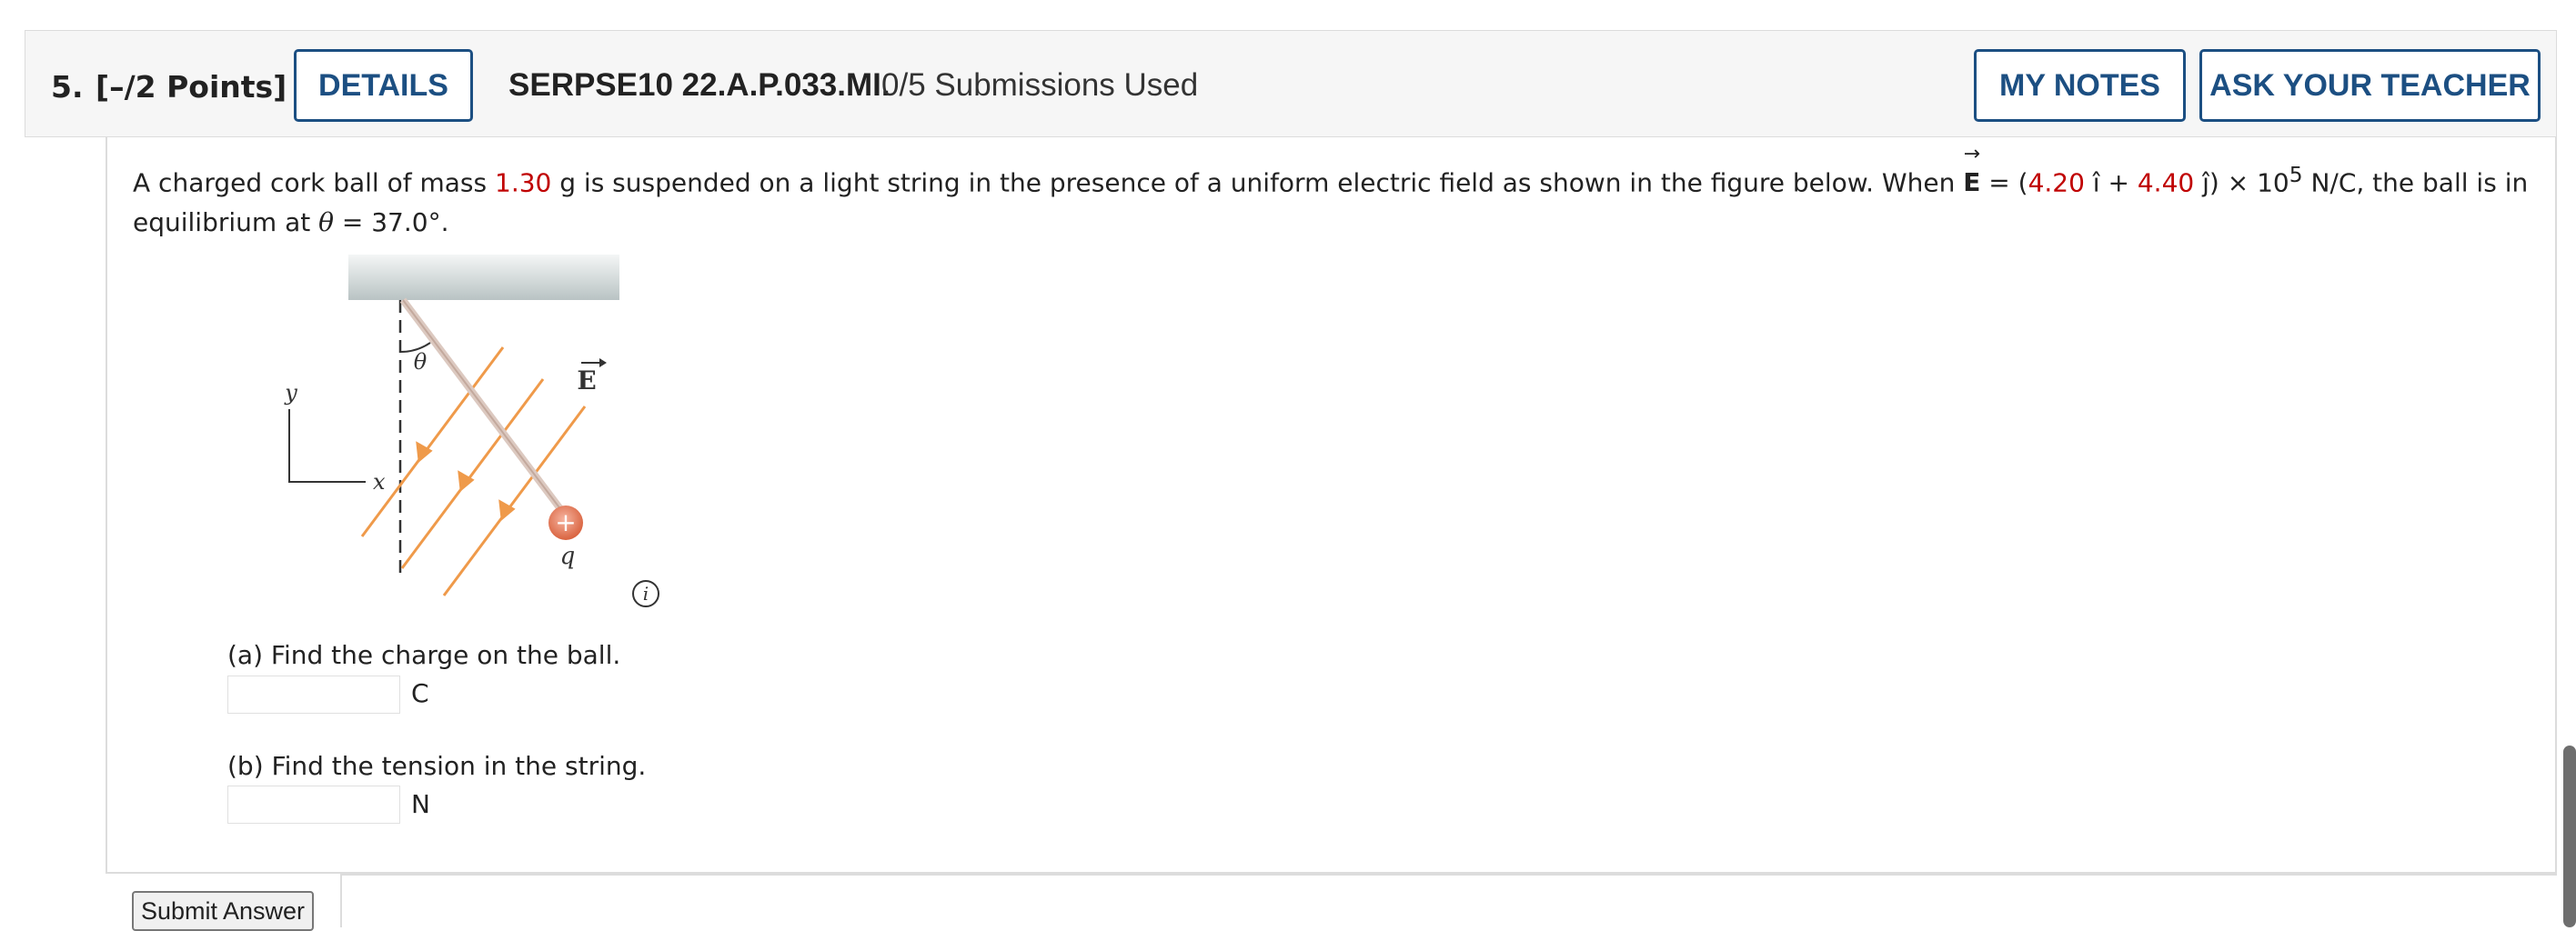 This screenshot has height=931, width=2576. What do you see at coordinates (483, 277) in the screenshot?
I see `ceiling` at bounding box center [483, 277].